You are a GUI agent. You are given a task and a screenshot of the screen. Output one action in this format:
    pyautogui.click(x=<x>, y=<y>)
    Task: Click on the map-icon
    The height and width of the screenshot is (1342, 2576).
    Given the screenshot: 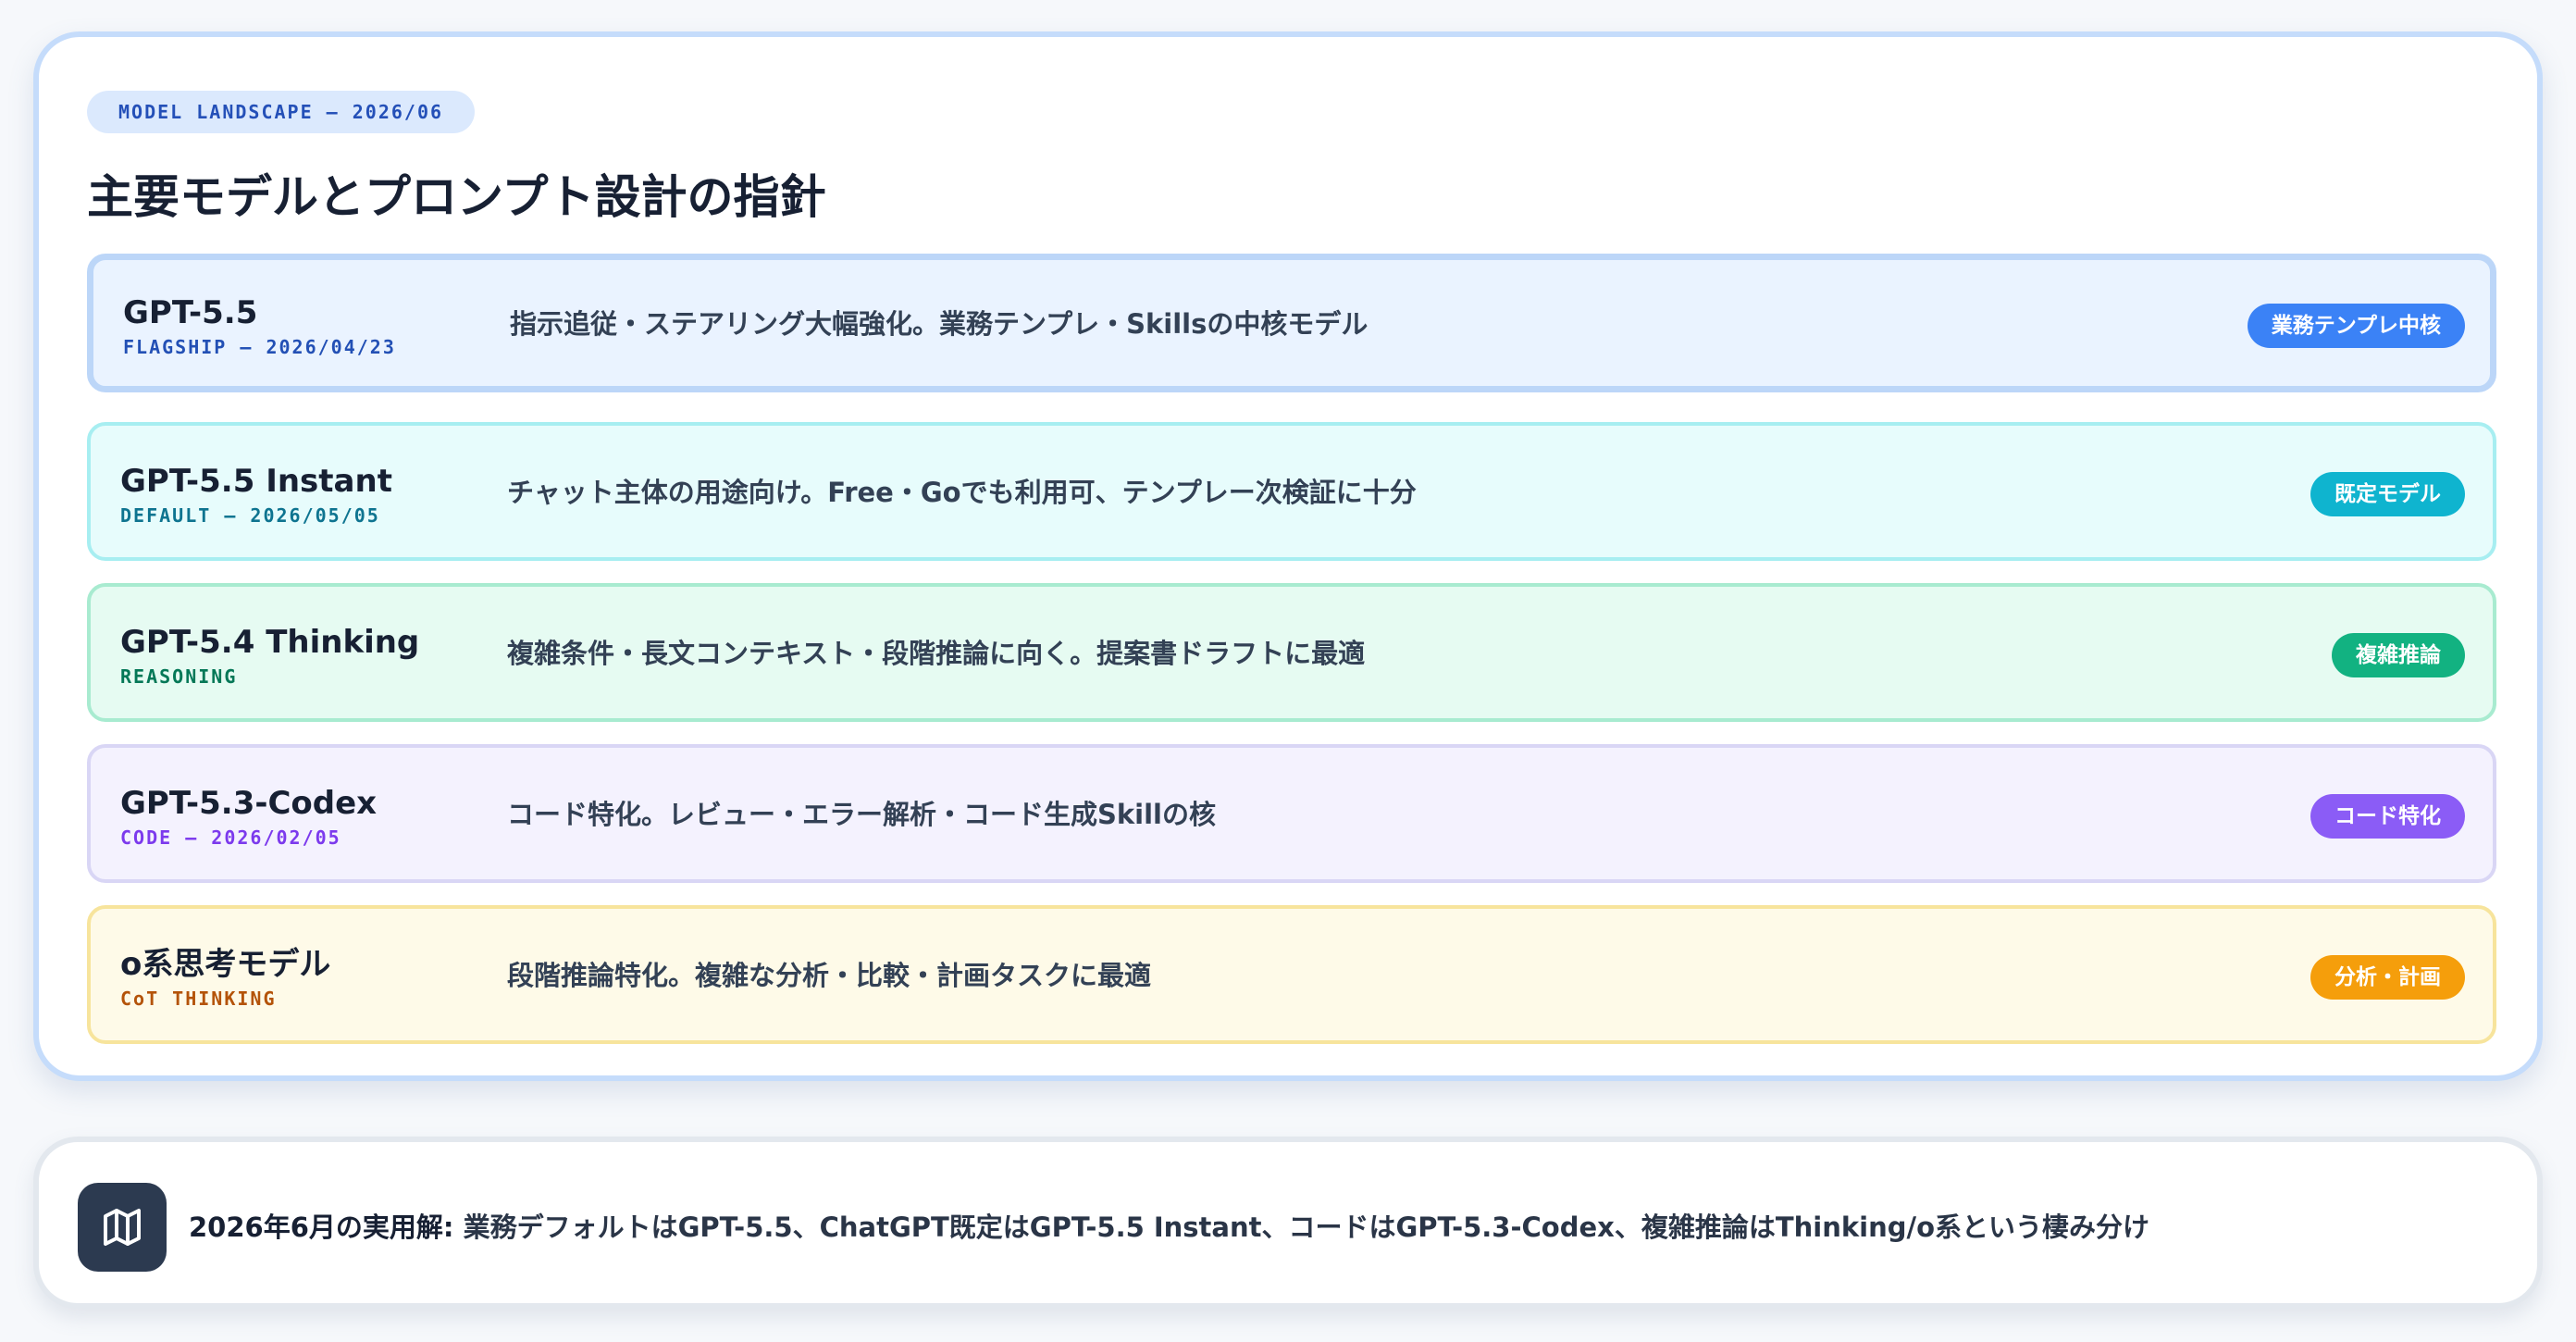 What is the action you would take?
    pyautogui.click(x=123, y=1227)
    